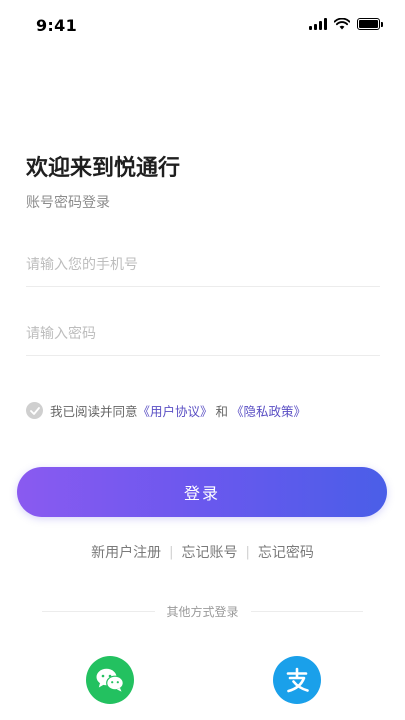 The image size is (405, 720). What do you see at coordinates (370, 24) in the screenshot?
I see `battery-icon` at bounding box center [370, 24].